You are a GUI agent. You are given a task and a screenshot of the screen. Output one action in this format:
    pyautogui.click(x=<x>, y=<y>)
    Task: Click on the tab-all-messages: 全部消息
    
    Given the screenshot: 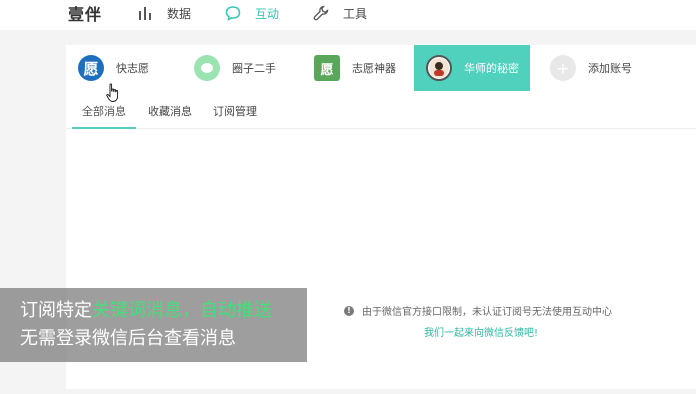 What is the action you would take?
    pyautogui.click(x=104, y=111)
    